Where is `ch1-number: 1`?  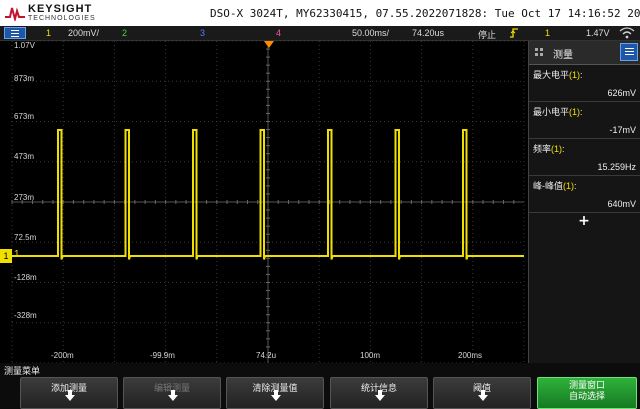
ch1-number: 1 is located at coordinates (48, 33).